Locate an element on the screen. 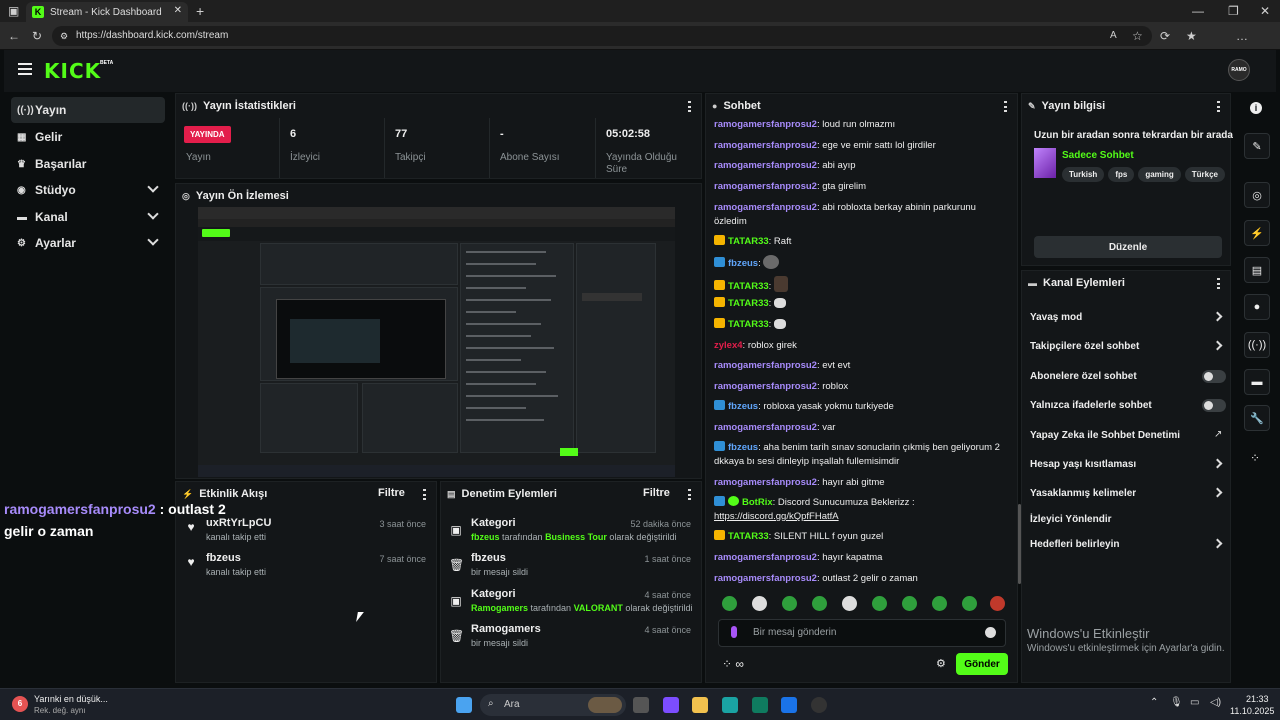 The width and height of the screenshot is (1280, 720). weather-badge: 6 is located at coordinates (20, 704).